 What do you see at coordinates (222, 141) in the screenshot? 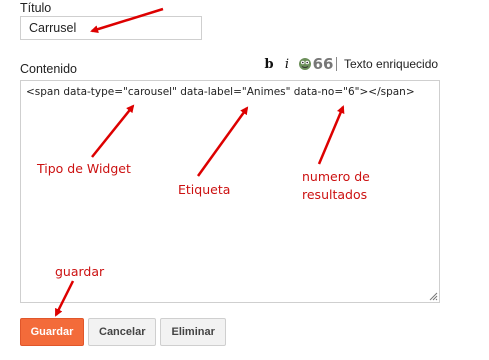
I see `arrow-to-label` at bounding box center [222, 141].